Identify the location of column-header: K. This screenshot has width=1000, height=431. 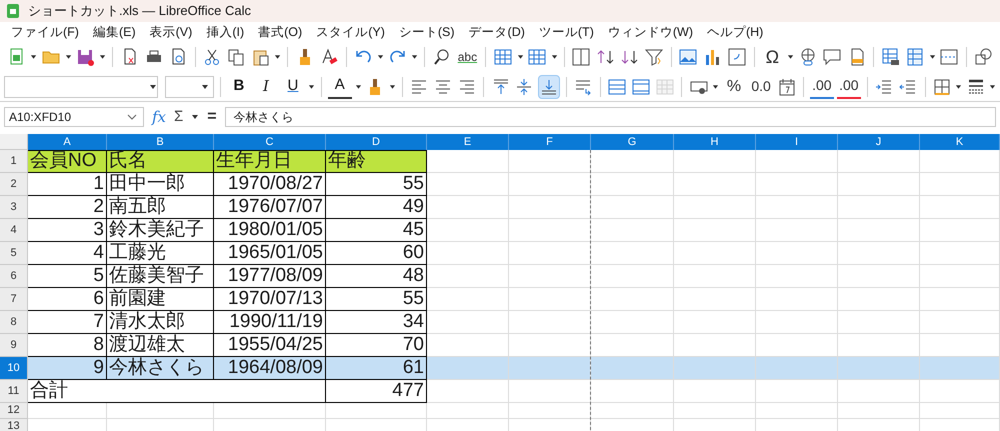
(960, 142).